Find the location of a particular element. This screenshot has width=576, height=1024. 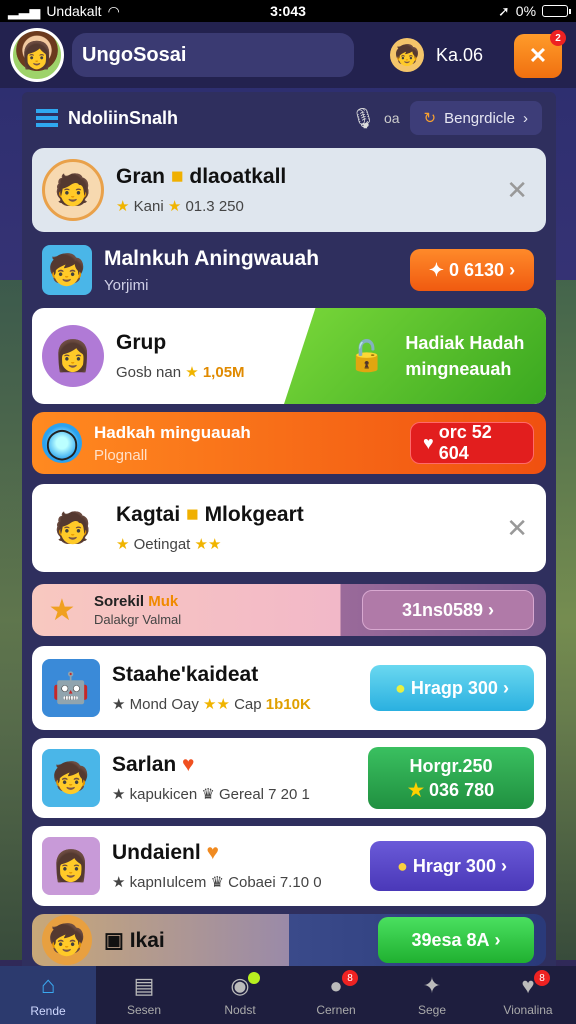

panel-title: NdoliinSnalh is located at coordinates (123, 117).